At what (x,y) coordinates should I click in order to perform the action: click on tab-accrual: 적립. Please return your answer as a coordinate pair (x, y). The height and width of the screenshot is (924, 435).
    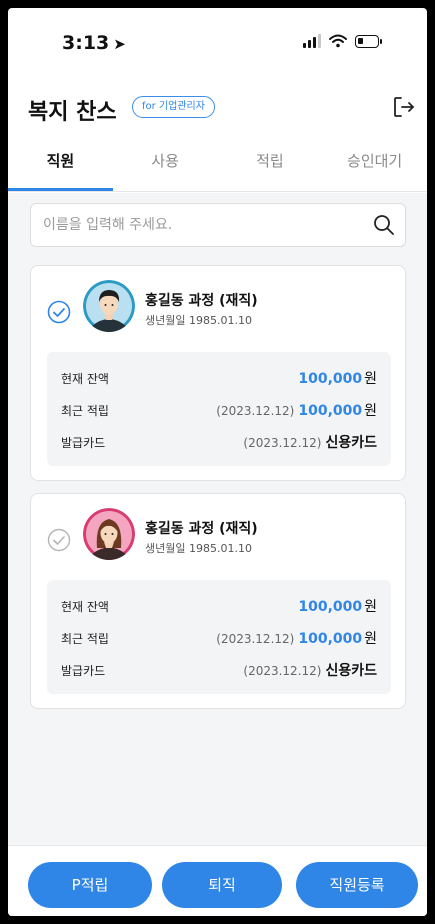
    Looking at the image, I should click on (270, 167).